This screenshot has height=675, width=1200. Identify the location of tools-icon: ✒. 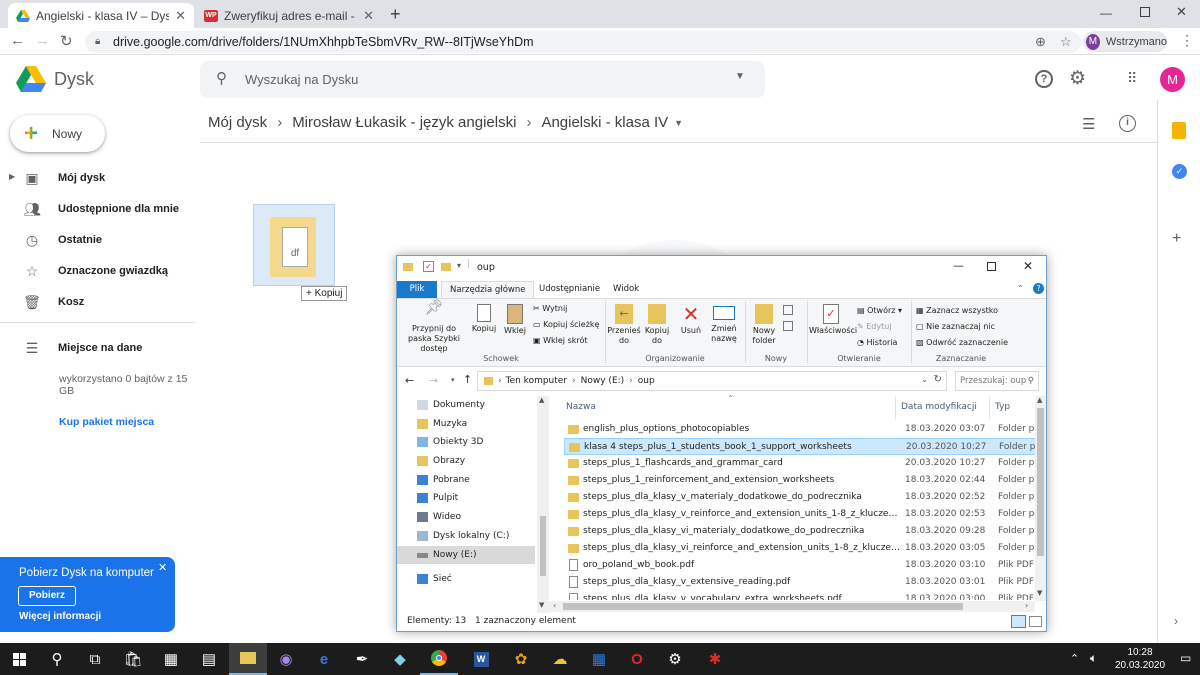
(362, 659).